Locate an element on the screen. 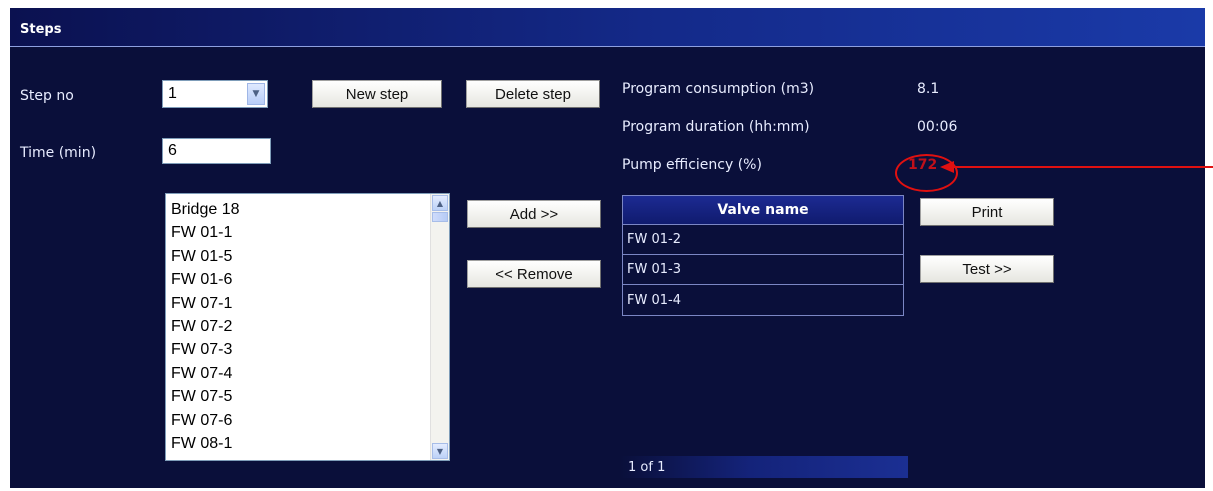  list-item: FW 08-1 is located at coordinates (201, 443).